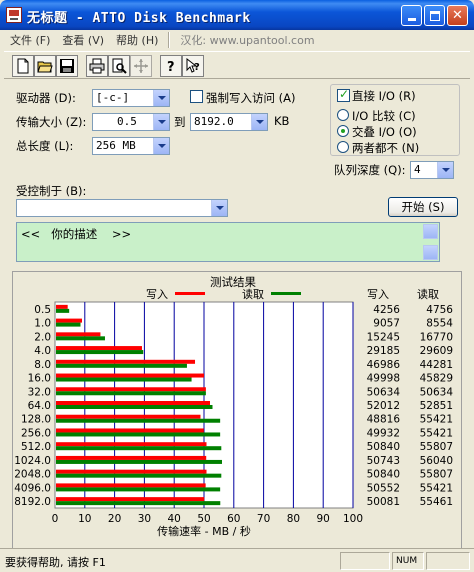 The image size is (474, 572). Describe the element at coordinates (141, 66) in the screenshot. I see `move-icon` at that location.